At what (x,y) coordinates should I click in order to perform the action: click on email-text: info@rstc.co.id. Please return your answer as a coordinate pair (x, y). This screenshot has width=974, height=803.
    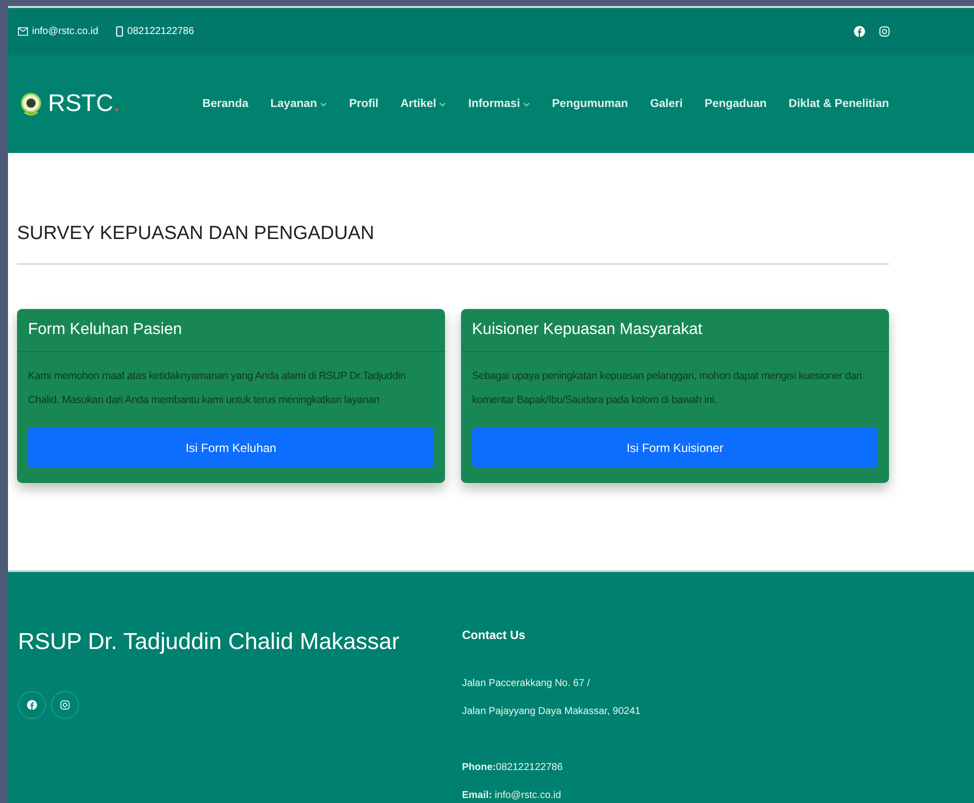
    Looking at the image, I should click on (65, 31).